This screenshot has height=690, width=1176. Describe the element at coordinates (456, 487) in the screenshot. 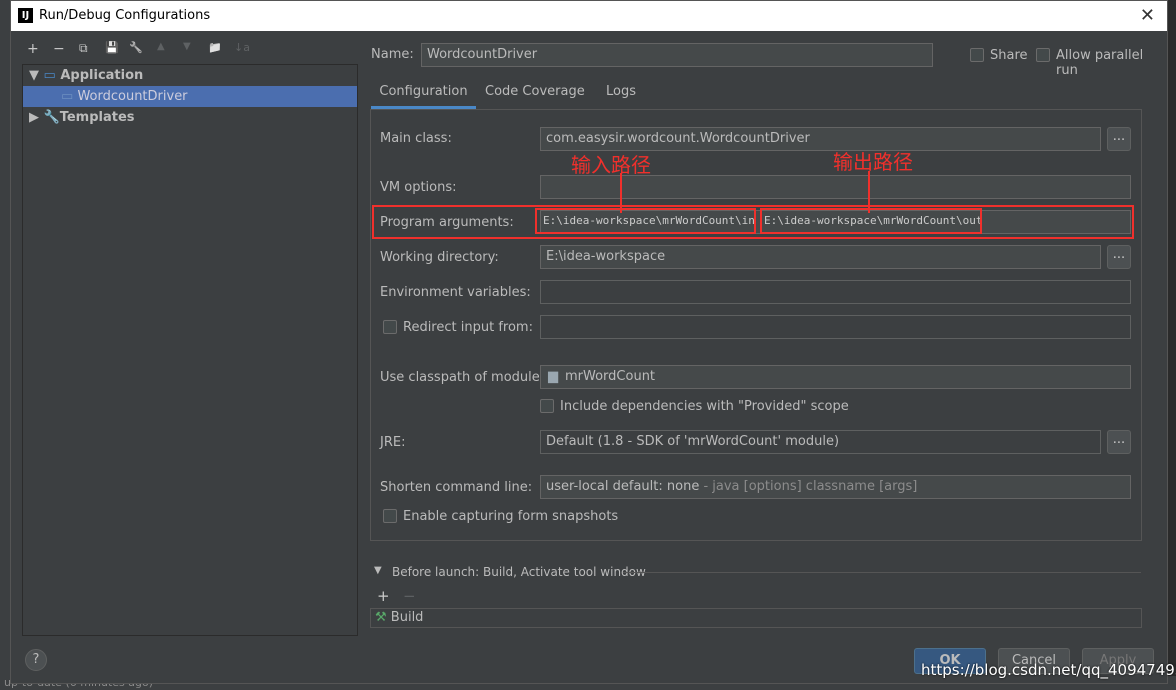

I see `shorten-label: Shorten command line:` at that location.